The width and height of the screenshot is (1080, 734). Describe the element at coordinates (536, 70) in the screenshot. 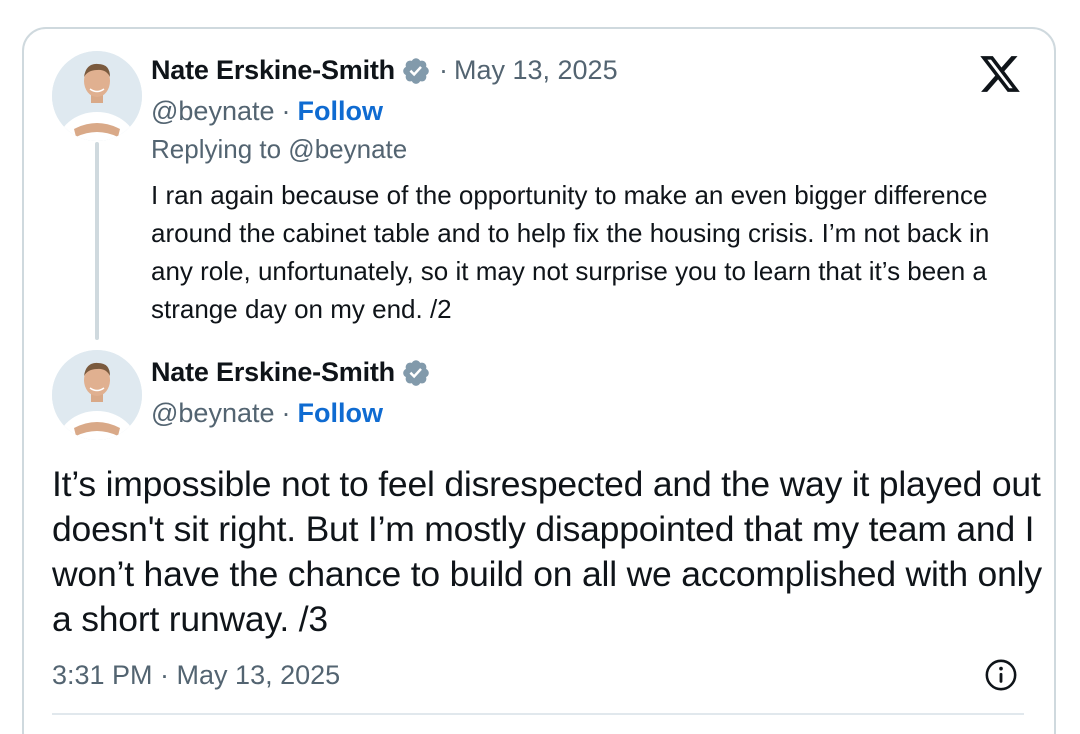

I see `tweet-date: May 13, 2025` at that location.